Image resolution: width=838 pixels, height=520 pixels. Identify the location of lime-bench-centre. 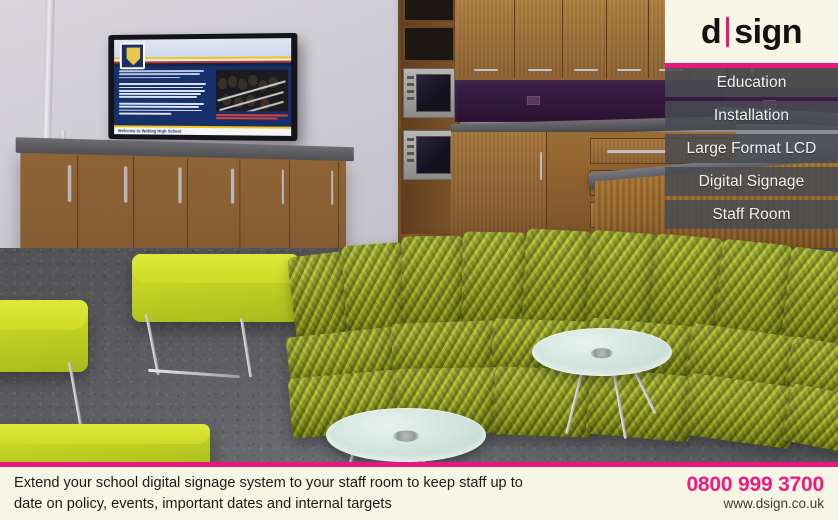
(216, 288).